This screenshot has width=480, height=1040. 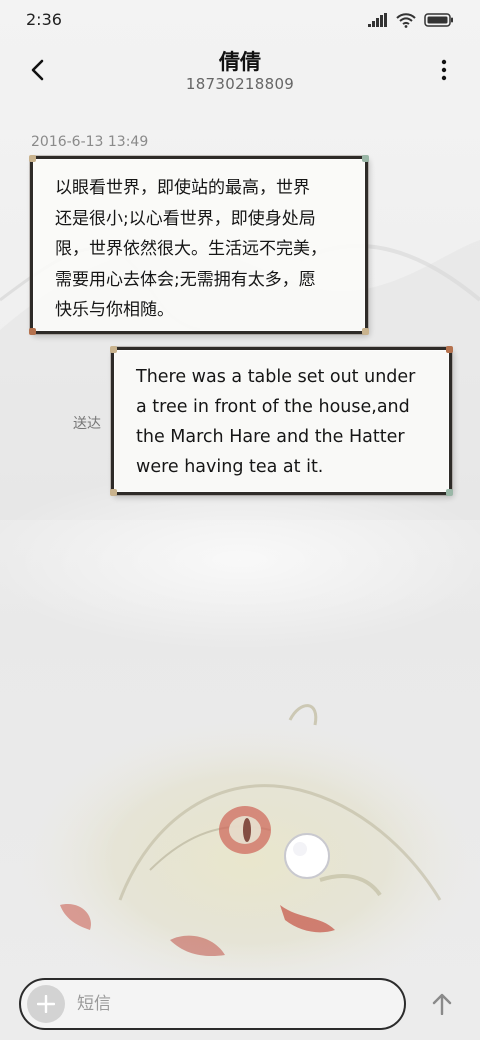 I want to click on contact-name: 倩倩, so click(x=240, y=62).